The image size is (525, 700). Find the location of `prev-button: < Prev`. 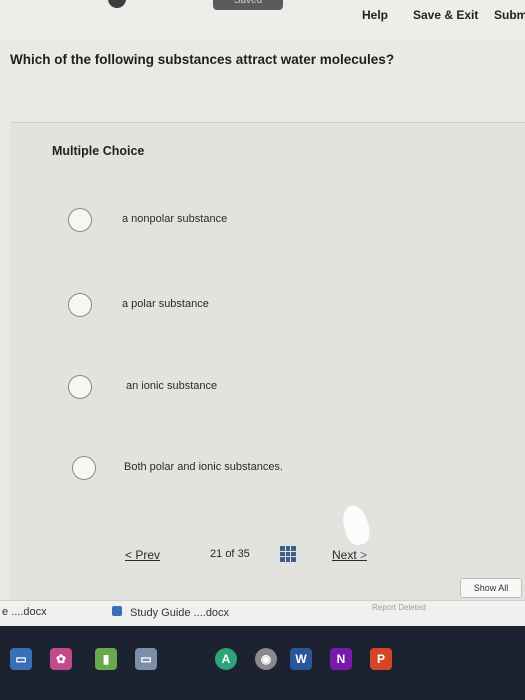

prev-button: < Prev is located at coordinates (142, 555).